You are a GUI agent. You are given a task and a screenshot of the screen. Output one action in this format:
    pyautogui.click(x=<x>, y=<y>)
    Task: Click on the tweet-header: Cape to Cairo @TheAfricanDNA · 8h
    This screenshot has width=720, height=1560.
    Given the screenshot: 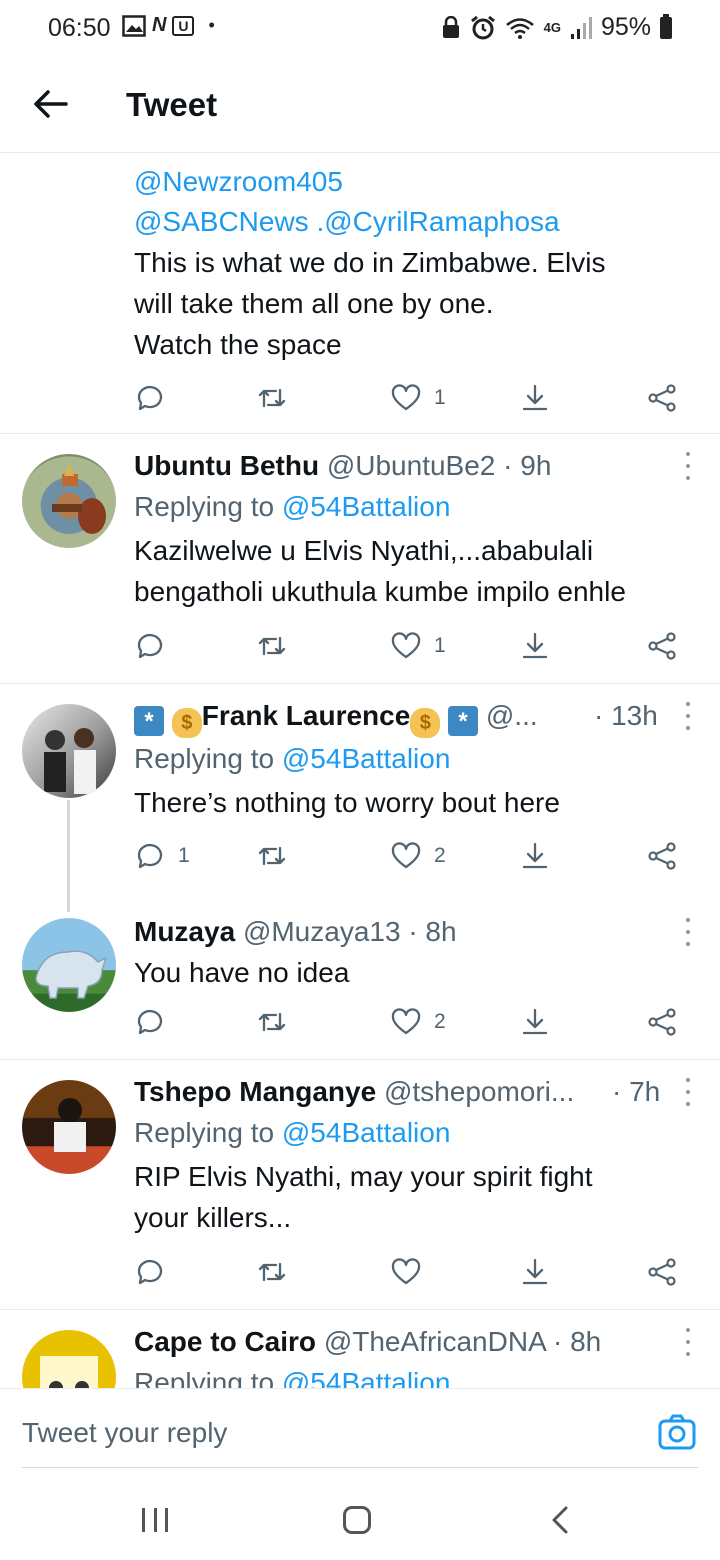 What is the action you would take?
    pyautogui.click(x=412, y=1342)
    